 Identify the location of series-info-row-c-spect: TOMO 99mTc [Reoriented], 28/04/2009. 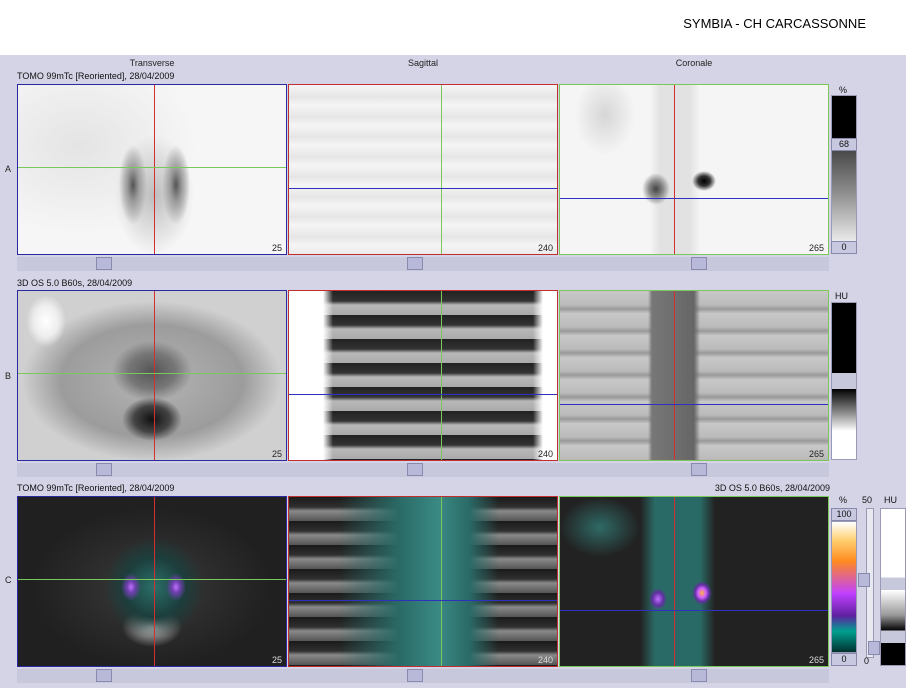
(96, 488).